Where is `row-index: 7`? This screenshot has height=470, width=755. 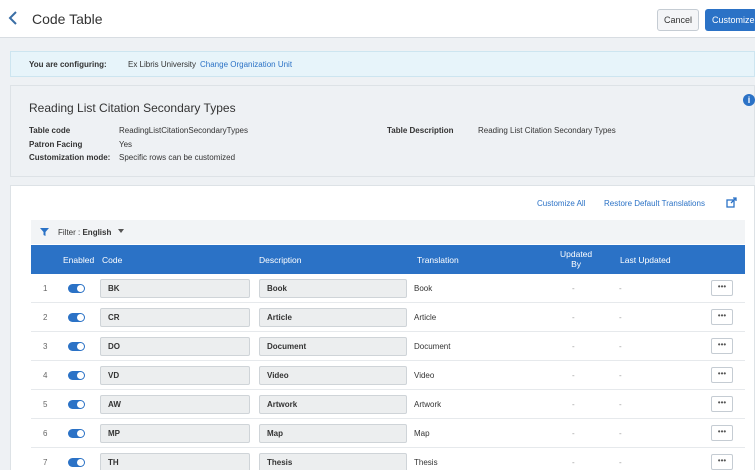
row-index: 7 is located at coordinates (45, 462).